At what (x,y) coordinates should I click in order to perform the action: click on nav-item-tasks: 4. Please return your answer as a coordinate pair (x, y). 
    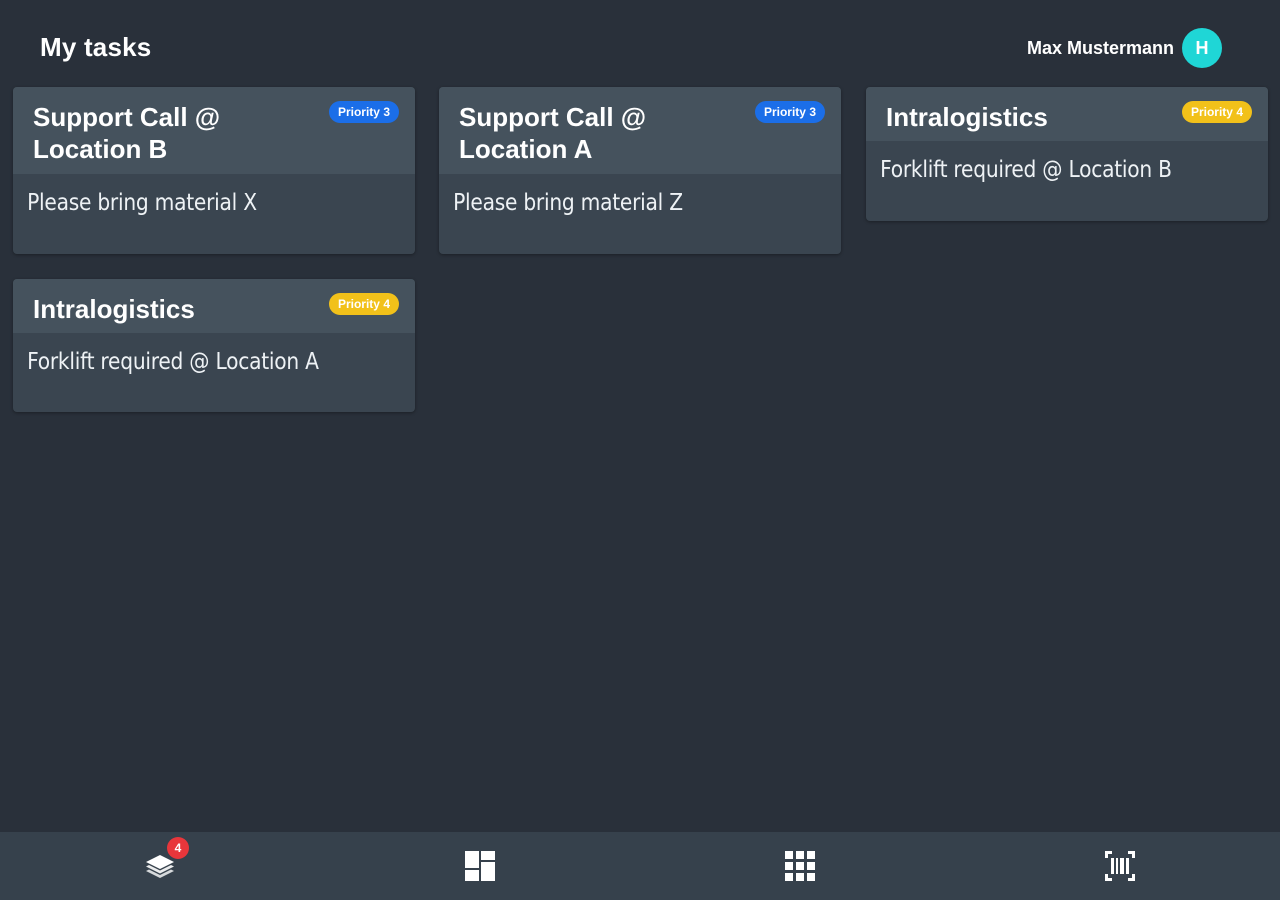
    Looking at the image, I should click on (160, 866).